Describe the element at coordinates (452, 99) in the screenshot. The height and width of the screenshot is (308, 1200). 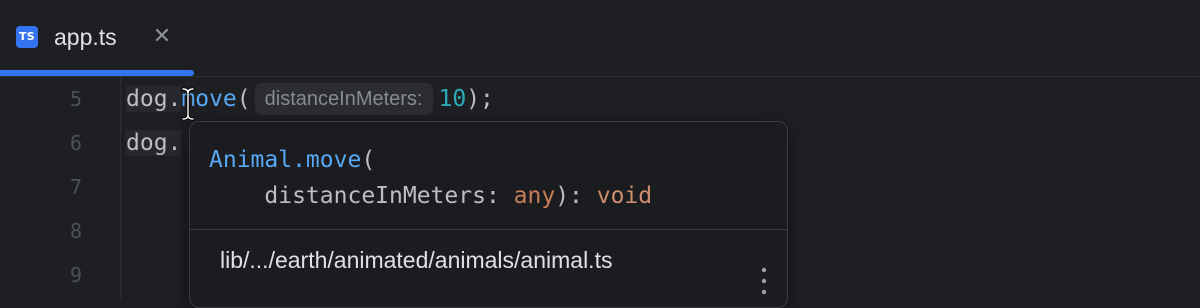
I see `code-token-number: 10` at that location.